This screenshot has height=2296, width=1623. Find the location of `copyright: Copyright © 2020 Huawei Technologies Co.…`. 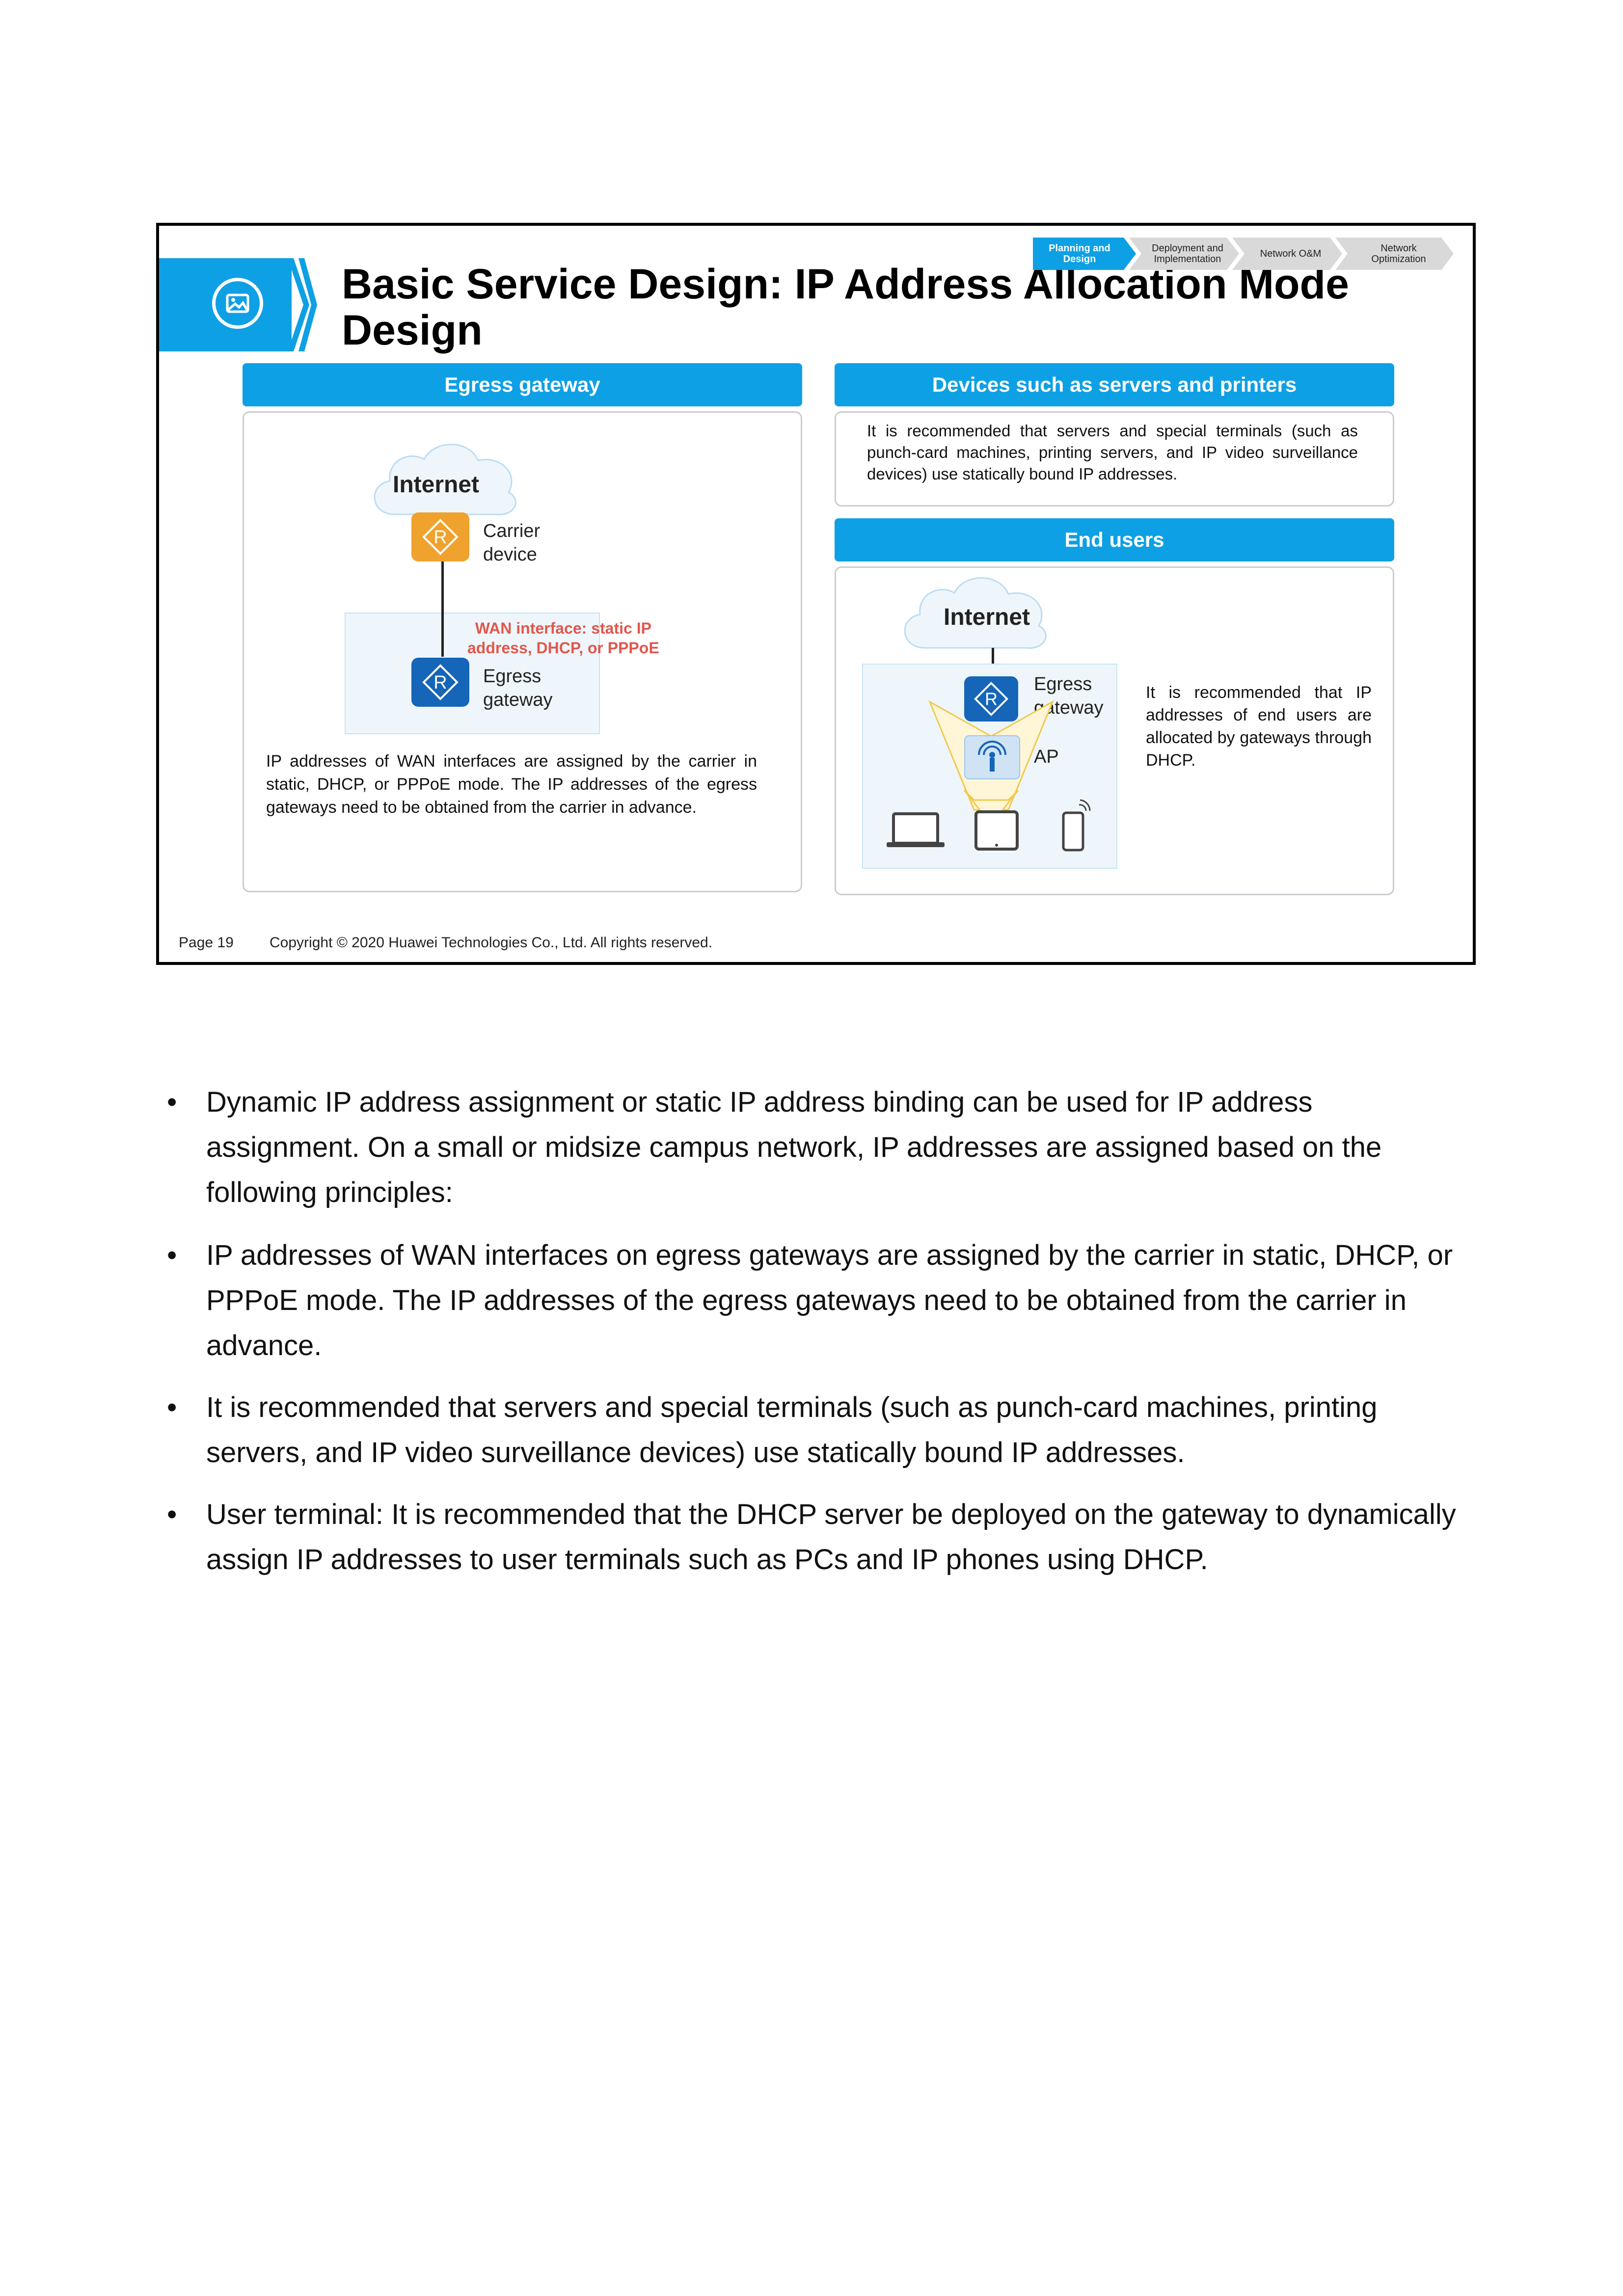

copyright: Copyright © 2020 Huawei Technologies Co.… is located at coordinates (491, 942).